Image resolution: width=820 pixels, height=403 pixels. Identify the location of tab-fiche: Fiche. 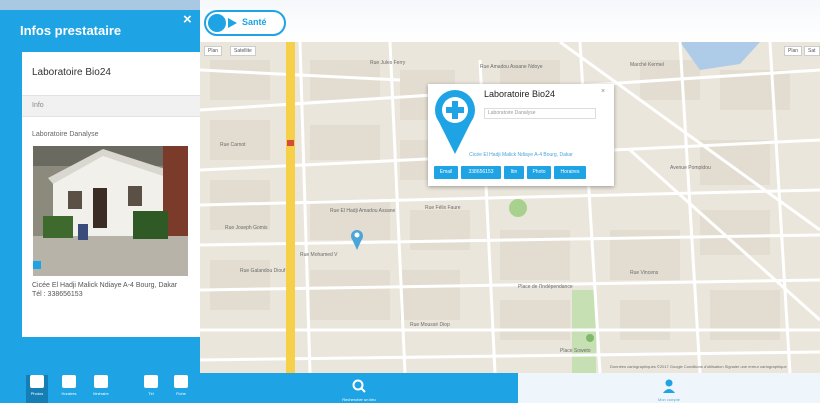
(181, 389).